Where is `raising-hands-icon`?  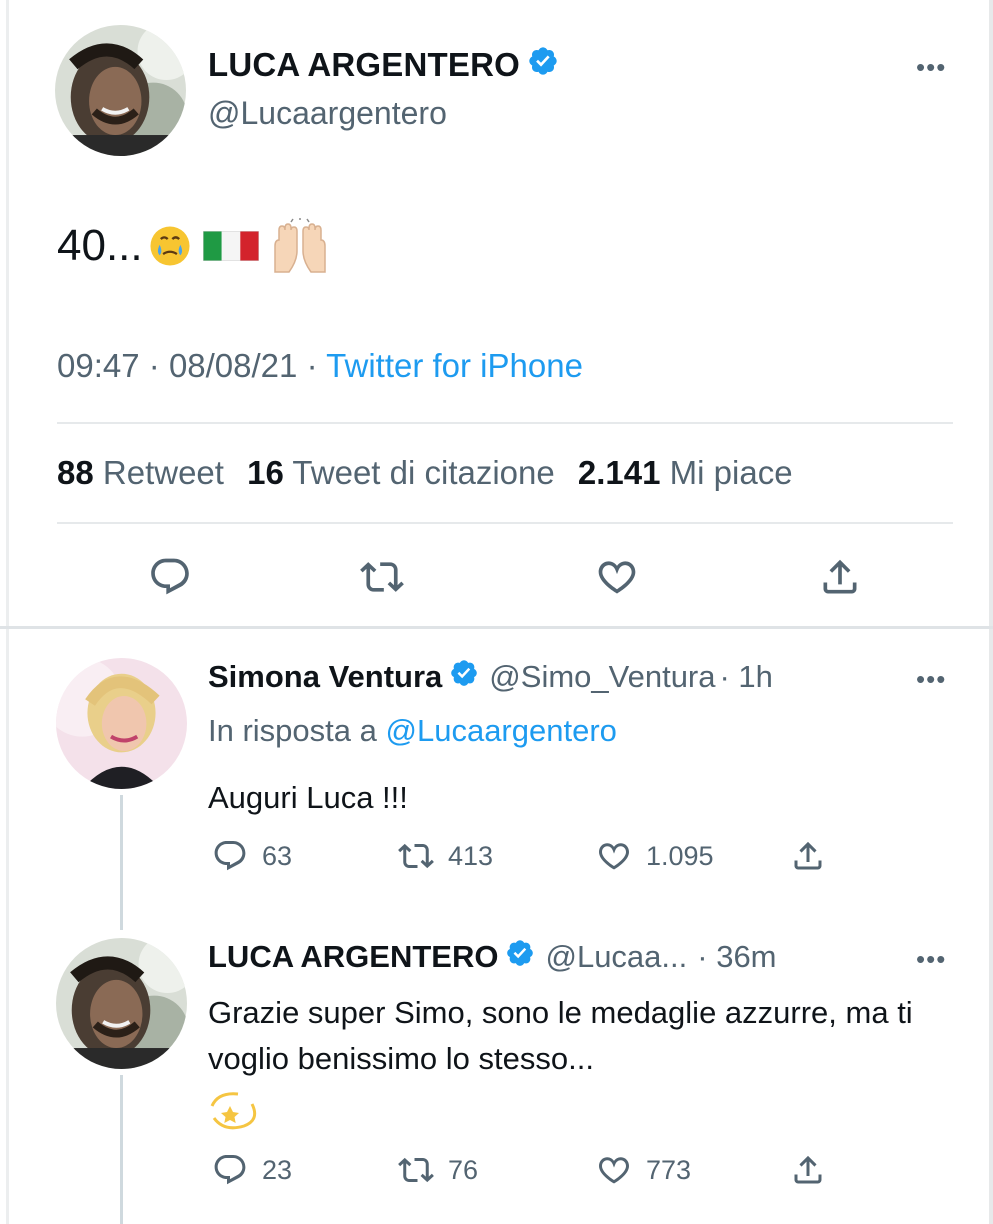 raising-hands-icon is located at coordinates (299, 245).